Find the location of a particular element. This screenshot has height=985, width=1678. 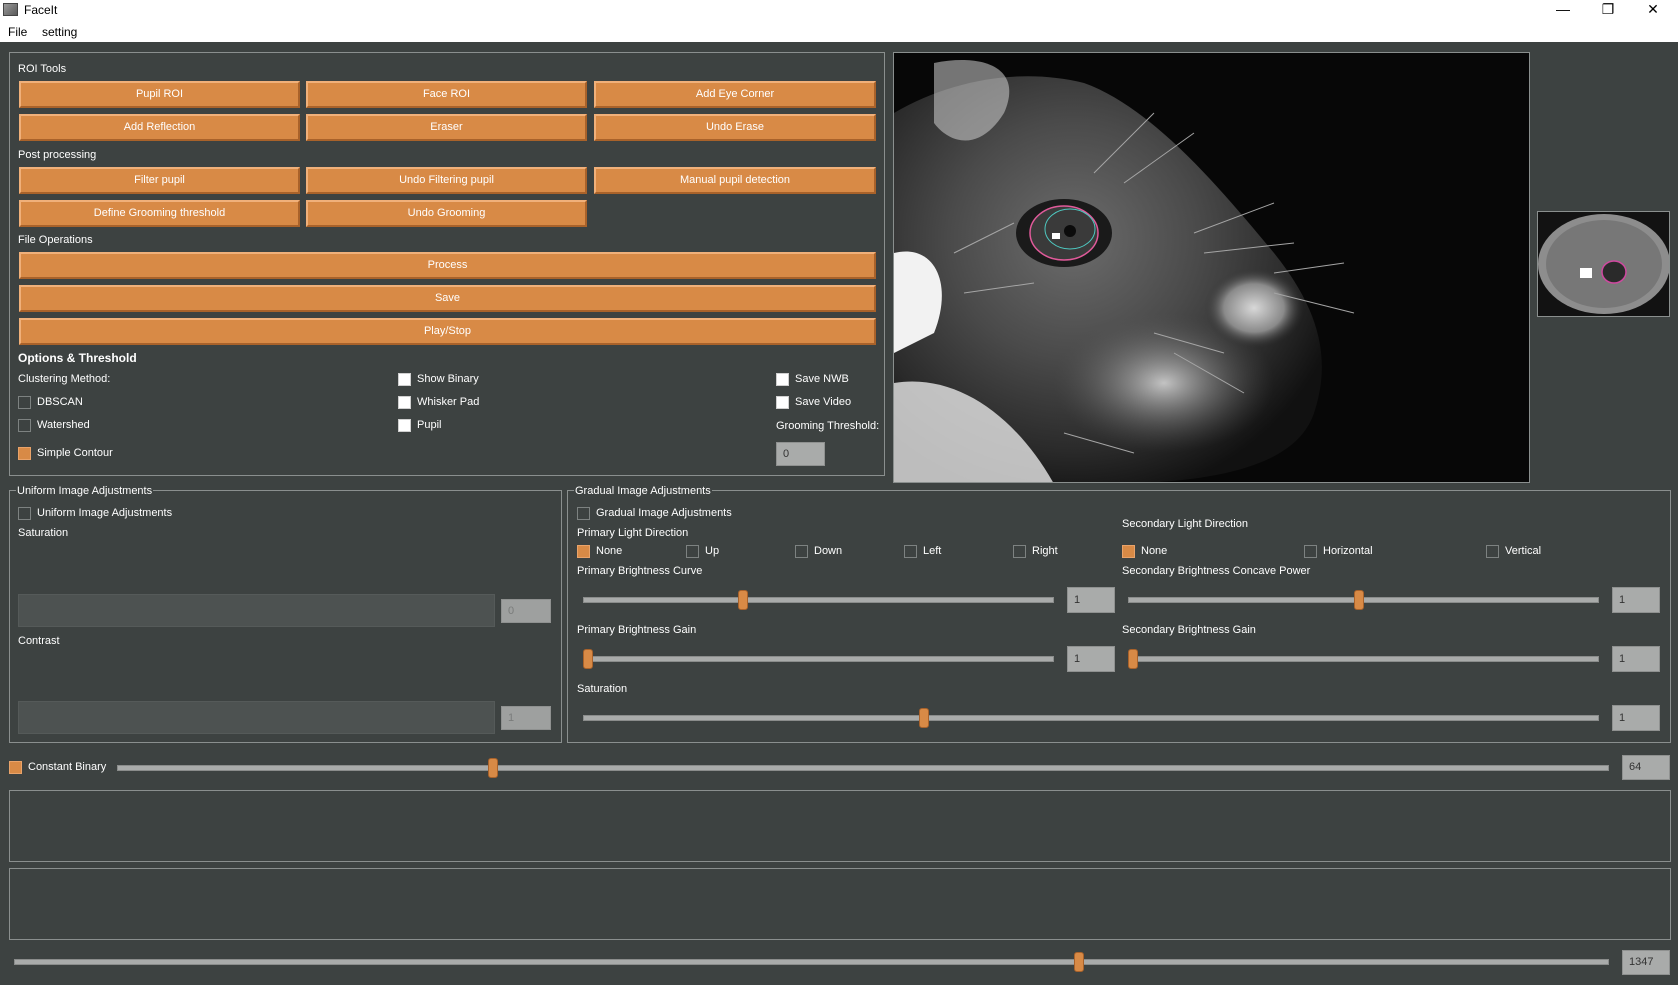

secondary-brightness-gain-input: 1 is located at coordinates (1636, 659).